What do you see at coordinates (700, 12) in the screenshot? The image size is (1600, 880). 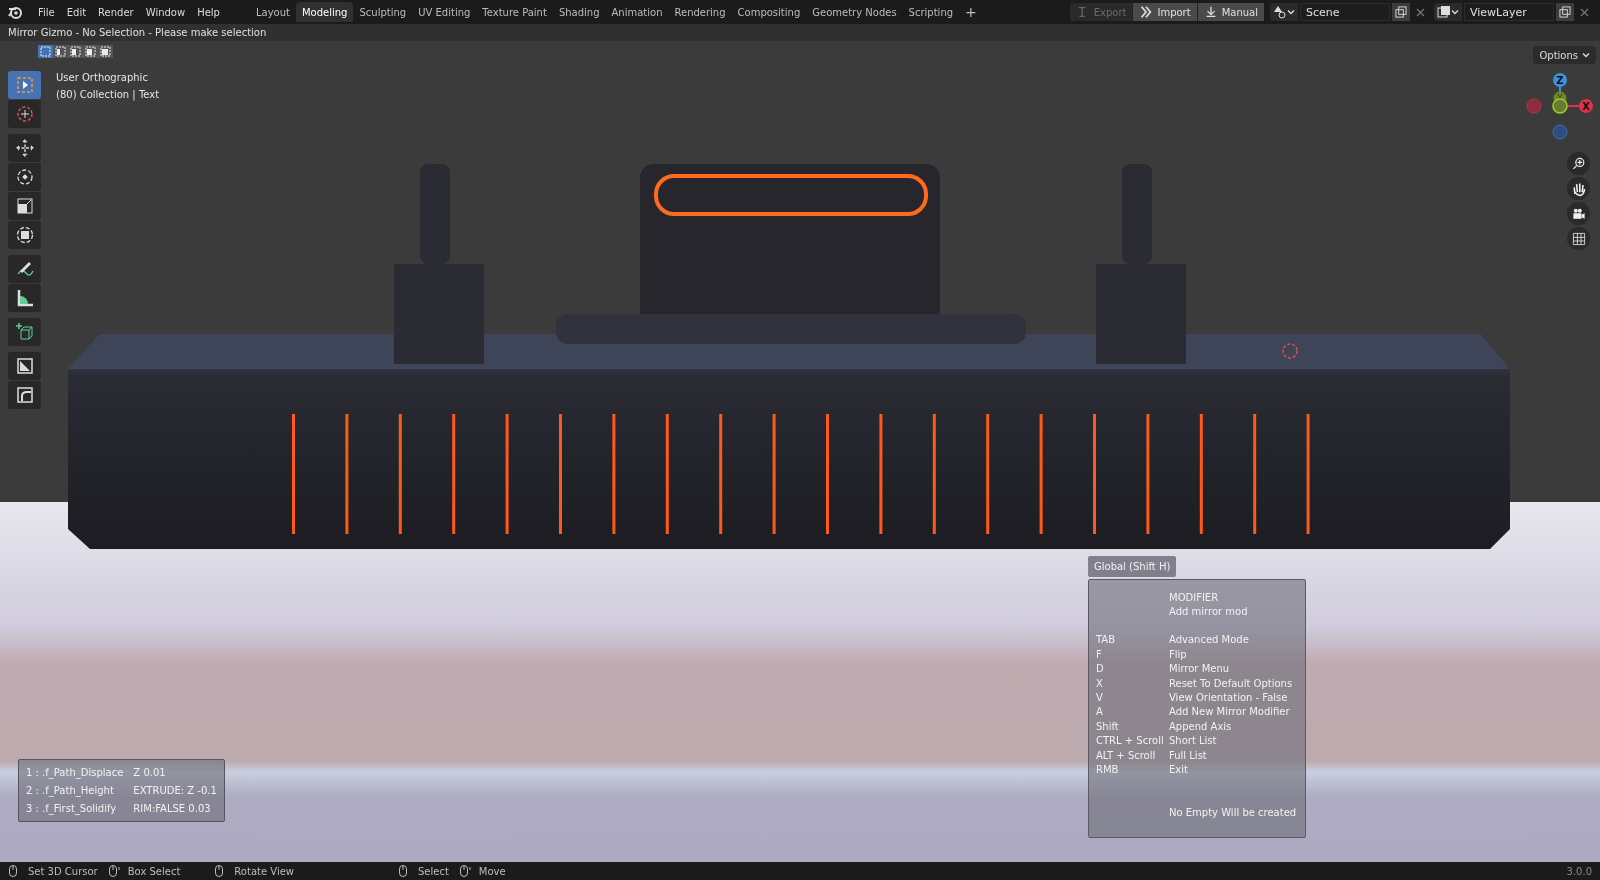 I see `workspace-tab: Rendering` at bounding box center [700, 12].